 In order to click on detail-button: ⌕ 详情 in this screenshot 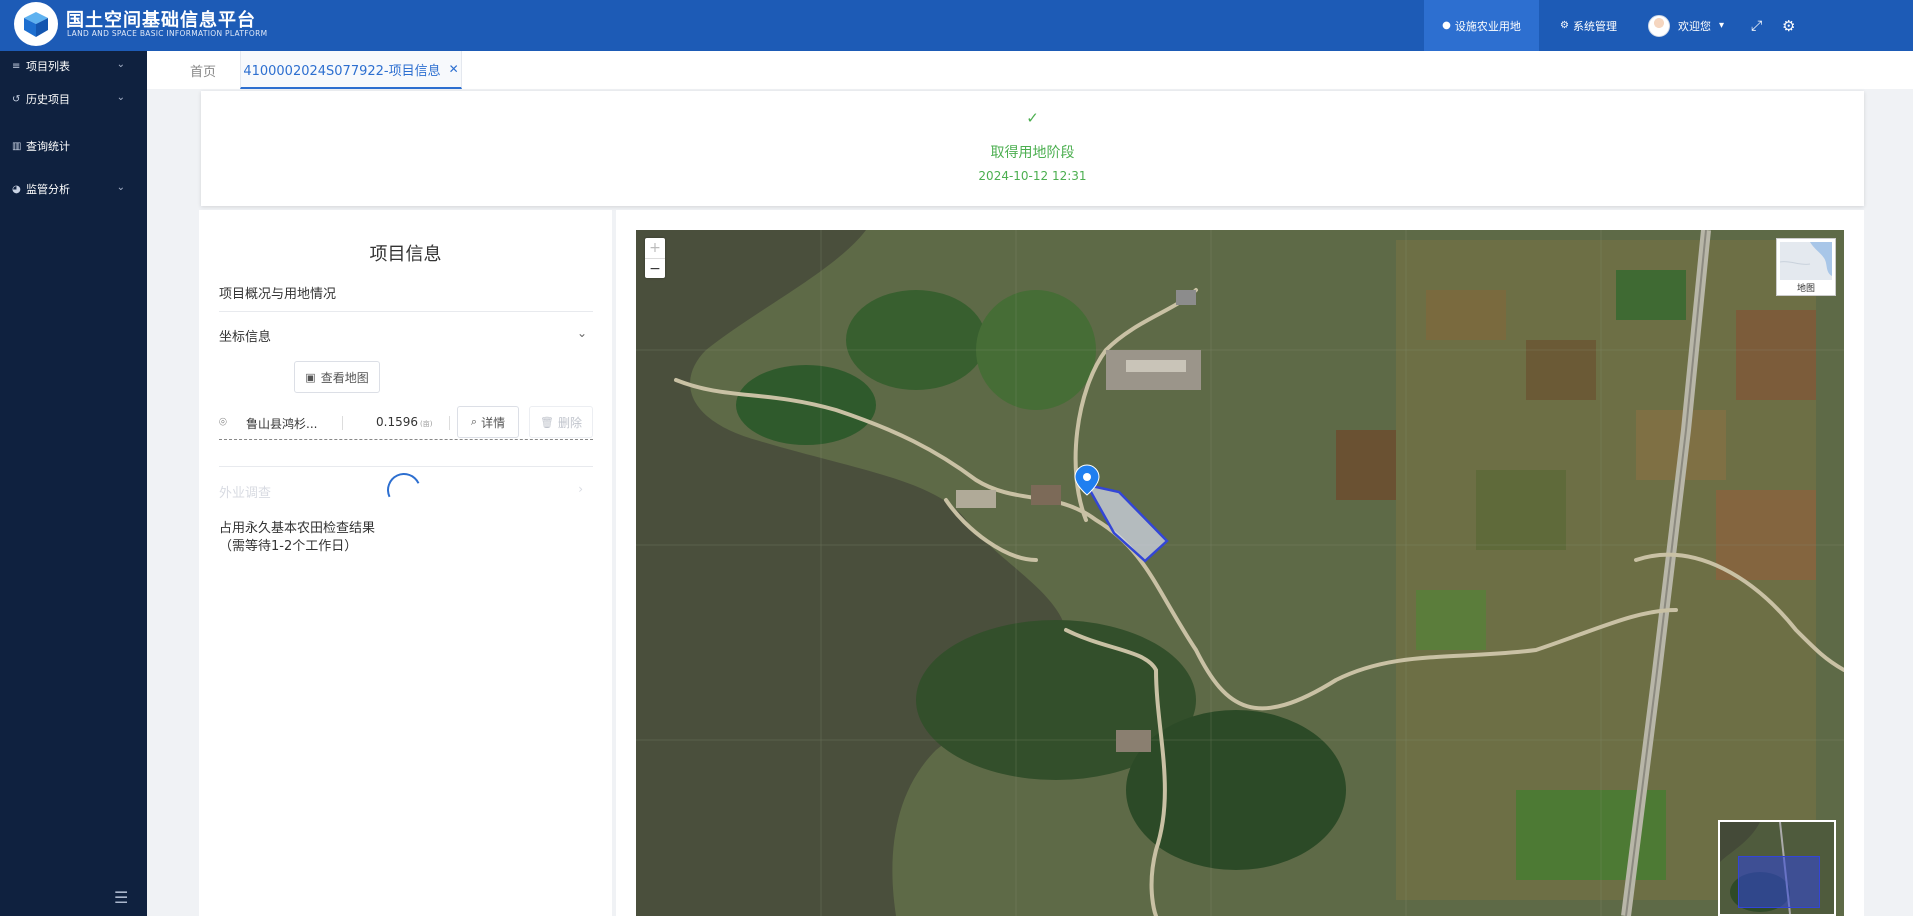, I will do `click(488, 422)`.